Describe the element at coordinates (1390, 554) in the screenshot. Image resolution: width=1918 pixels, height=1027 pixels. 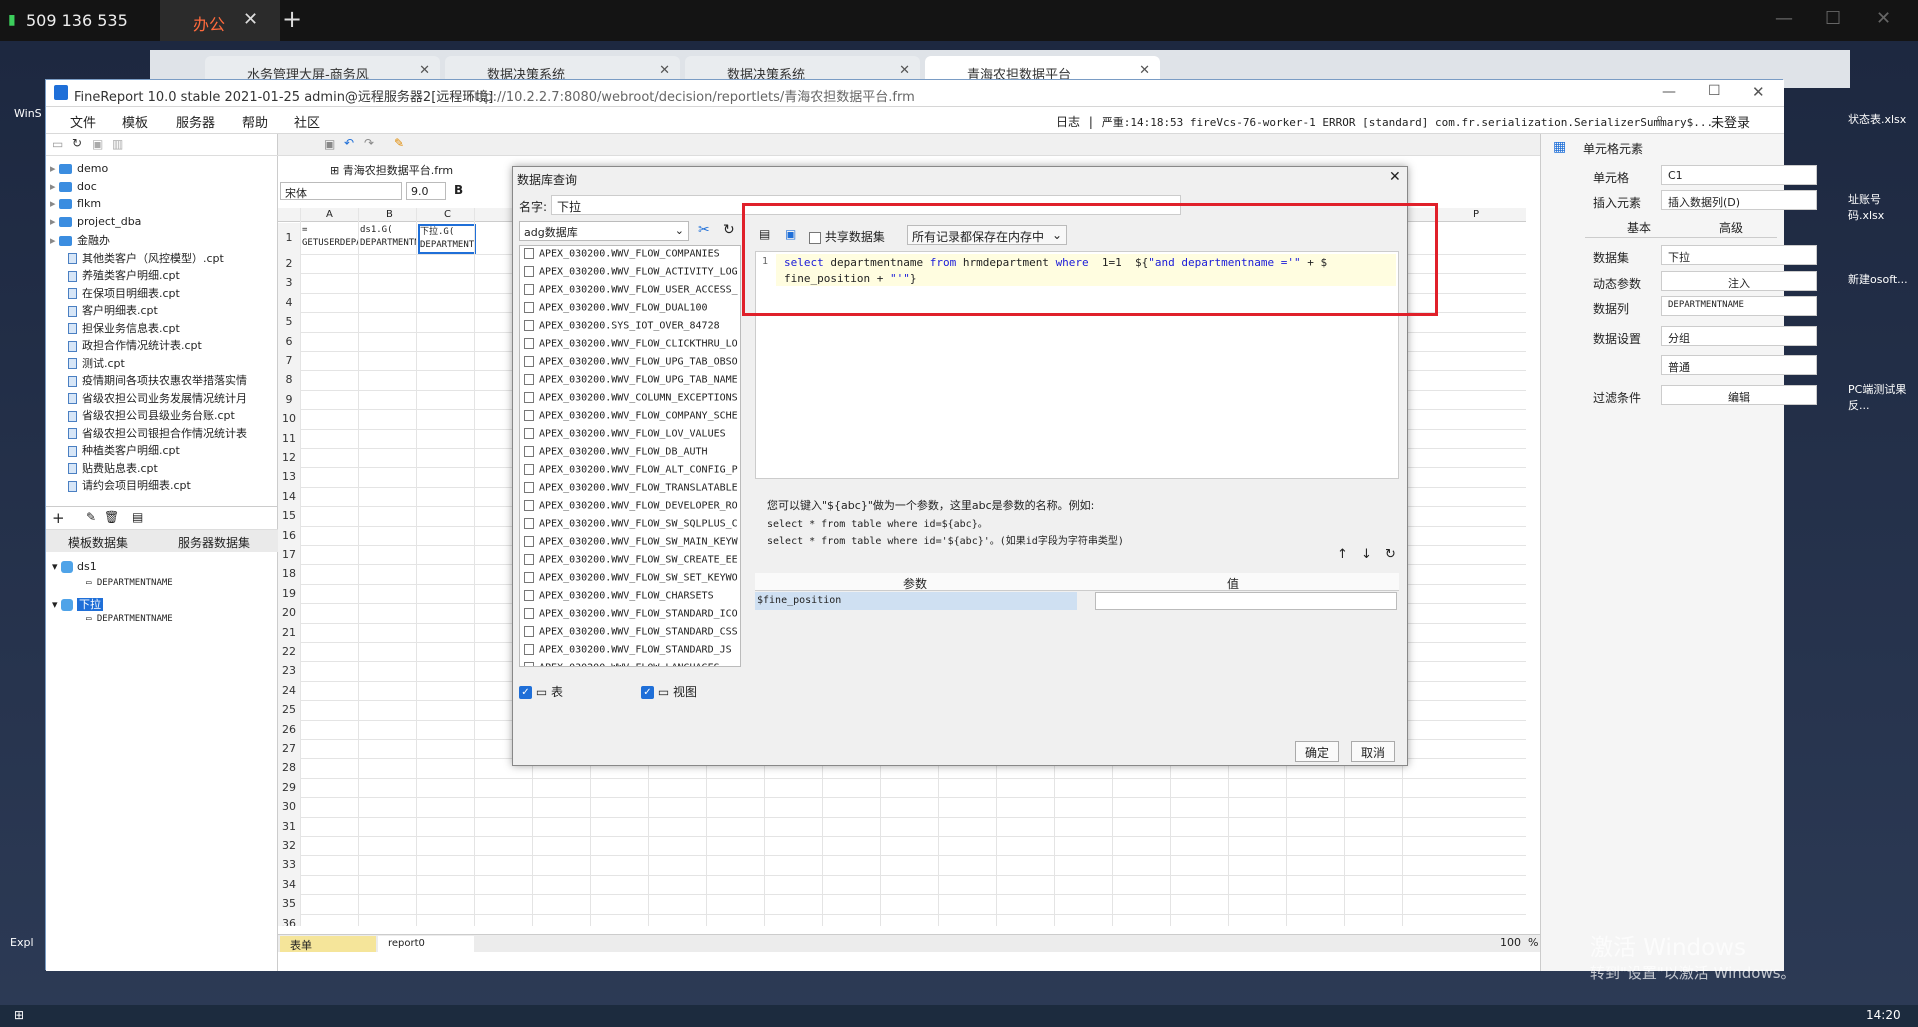
I see `refresh-params-icon: ↻` at that location.